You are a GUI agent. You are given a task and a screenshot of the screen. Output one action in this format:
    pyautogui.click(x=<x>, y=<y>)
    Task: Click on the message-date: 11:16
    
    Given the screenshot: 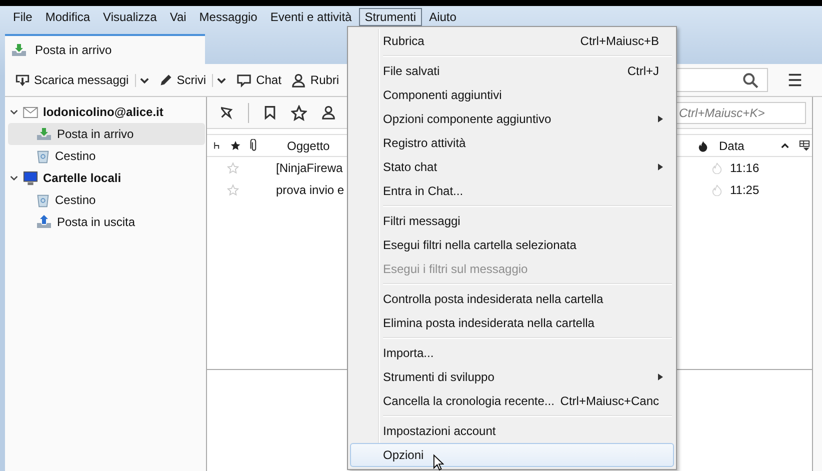 What is the action you would take?
    pyautogui.click(x=745, y=168)
    